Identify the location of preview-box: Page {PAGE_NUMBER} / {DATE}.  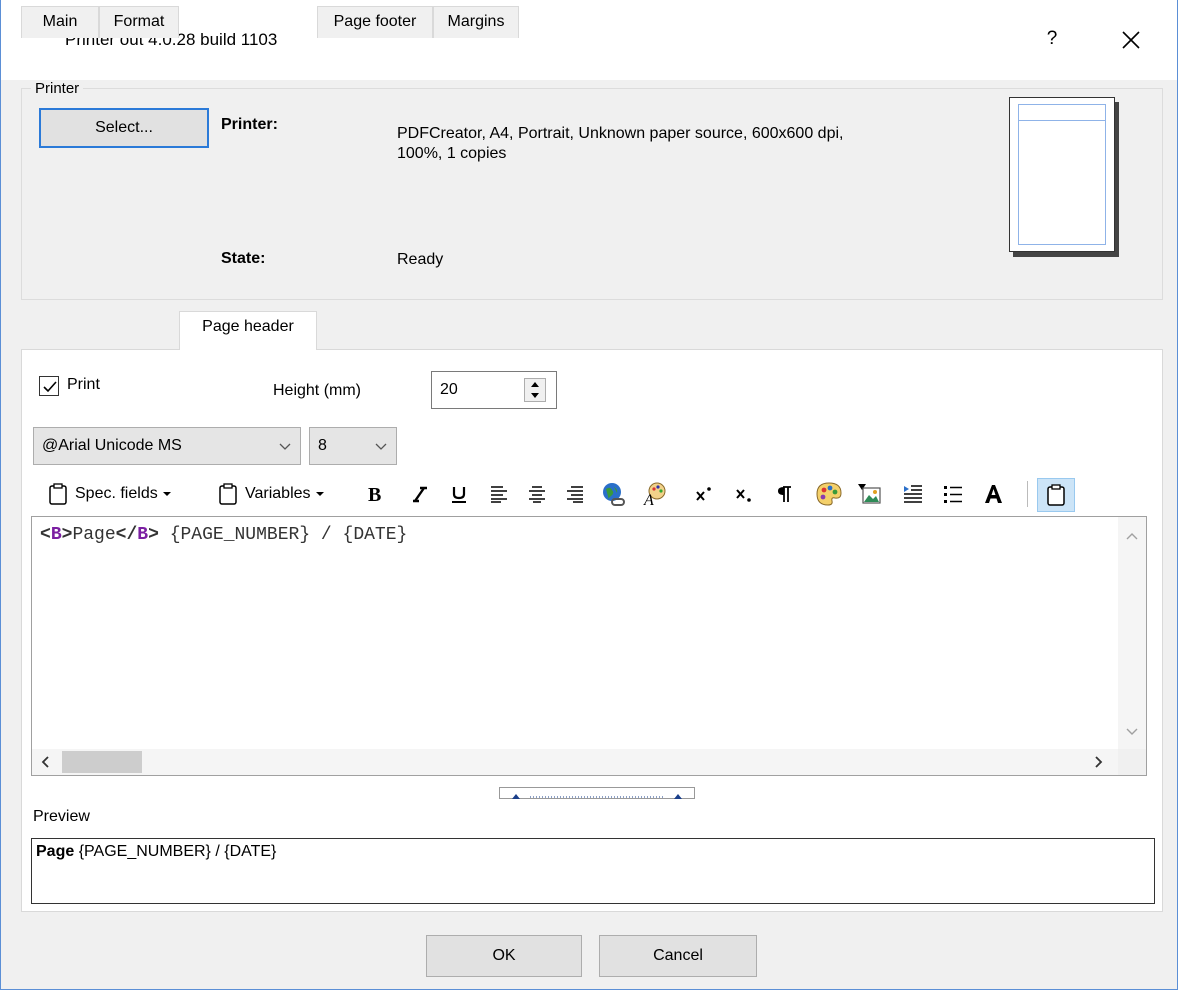
(593, 871).